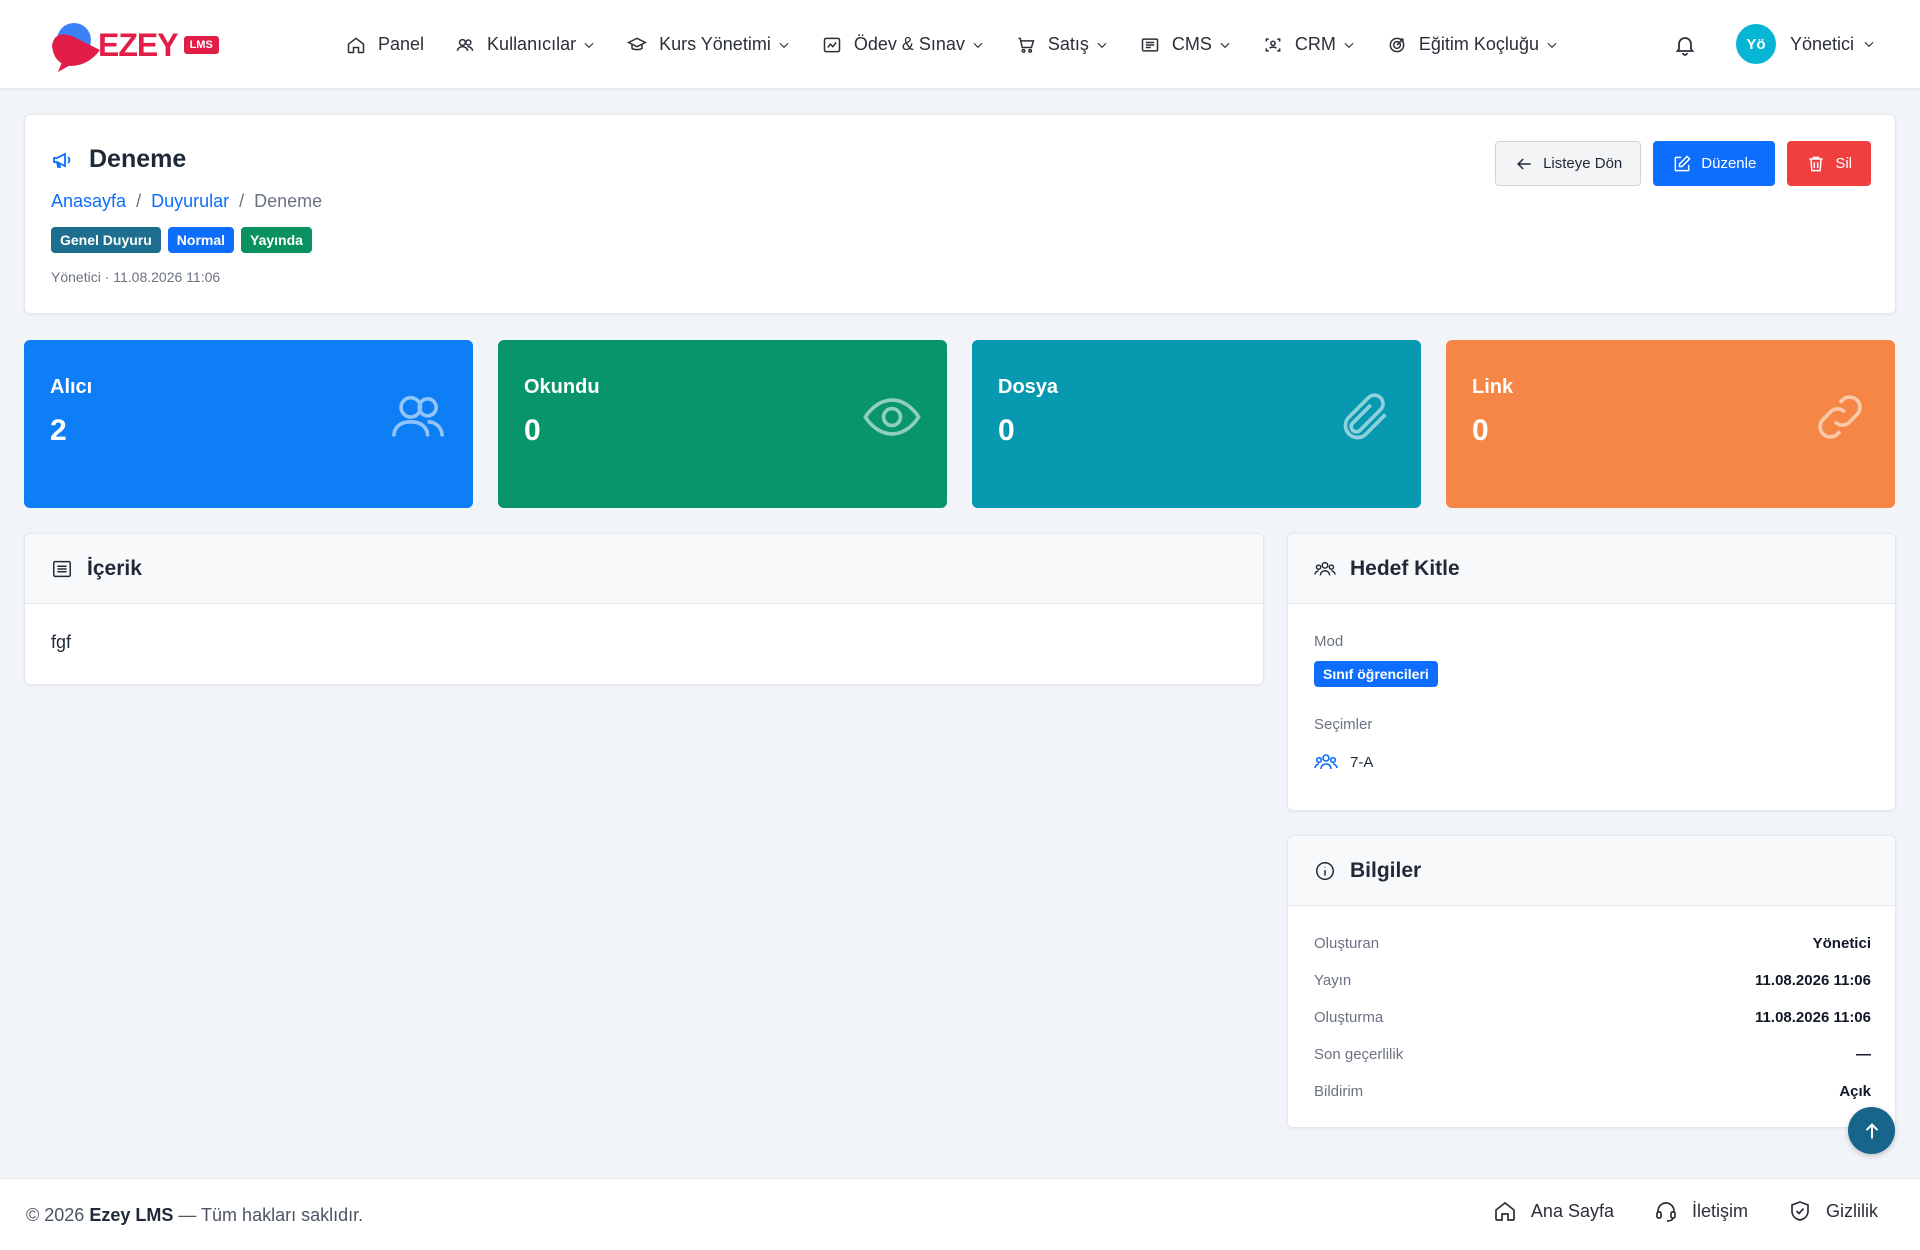 The image size is (1920, 1250). I want to click on stat-card-read: Okundu 0, so click(722, 424).